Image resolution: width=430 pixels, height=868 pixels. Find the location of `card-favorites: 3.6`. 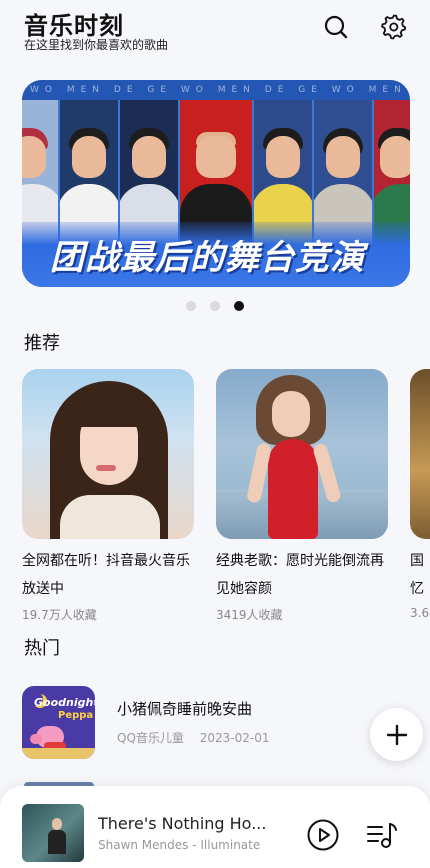

card-favorites: 3.6 is located at coordinates (420, 613).